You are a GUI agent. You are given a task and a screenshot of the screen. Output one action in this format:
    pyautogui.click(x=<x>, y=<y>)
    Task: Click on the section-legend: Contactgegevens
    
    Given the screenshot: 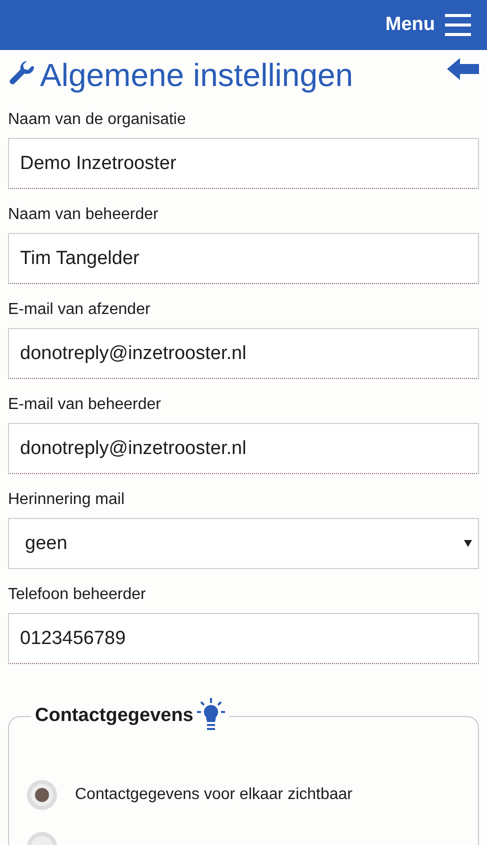 What is the action you would take?
    pyautogui.click(x=114, y=716)
    